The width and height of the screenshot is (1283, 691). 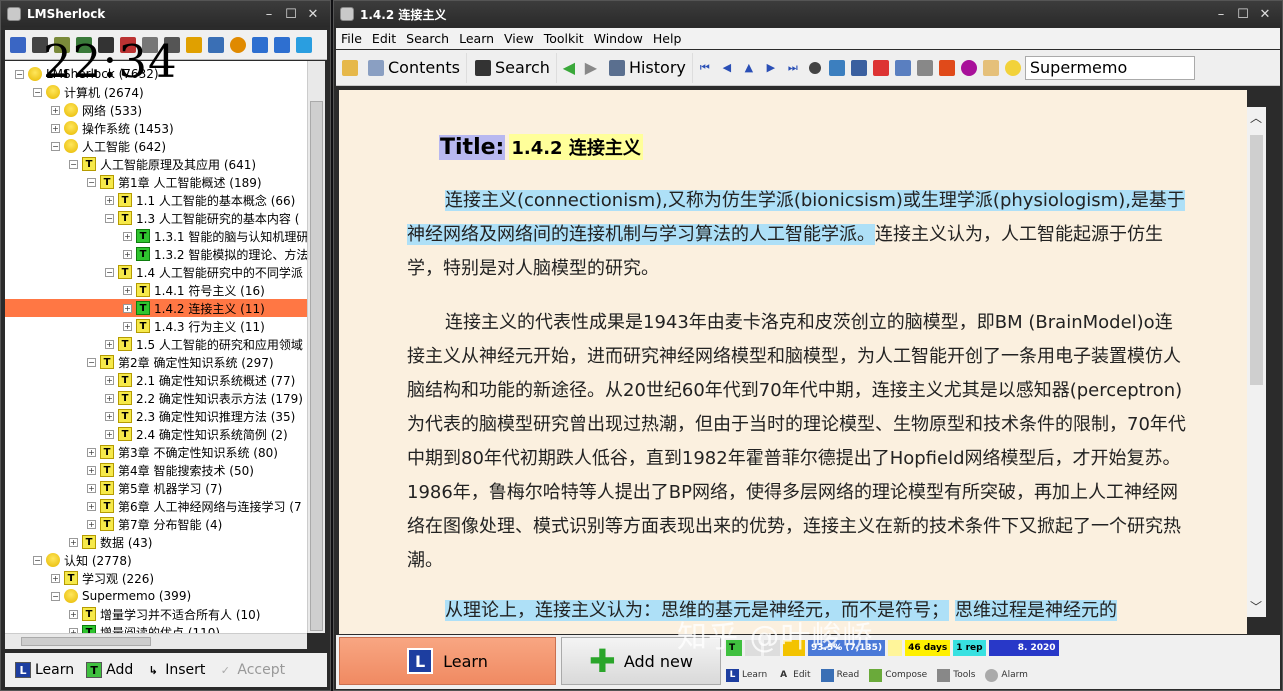 What do you see at coordinates (793, 68) in the screenshot?
I see `last-icon: ⏭` at bounding box center [793, 68].